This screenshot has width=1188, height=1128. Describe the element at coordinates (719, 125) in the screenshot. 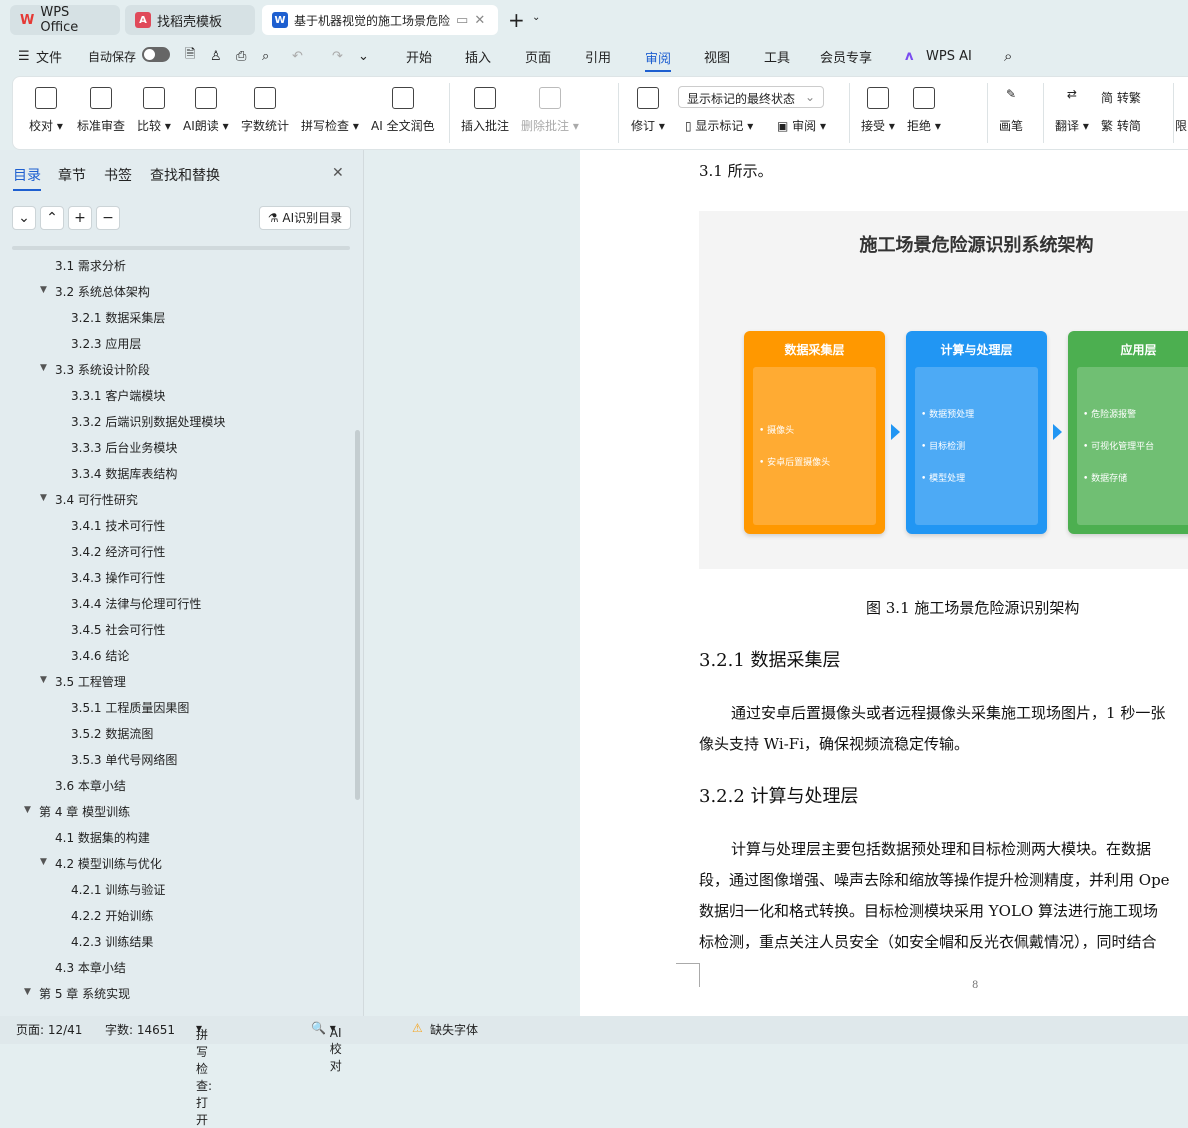

I see `show-markup-button: ▯ 显示标记 ▾` at that location.